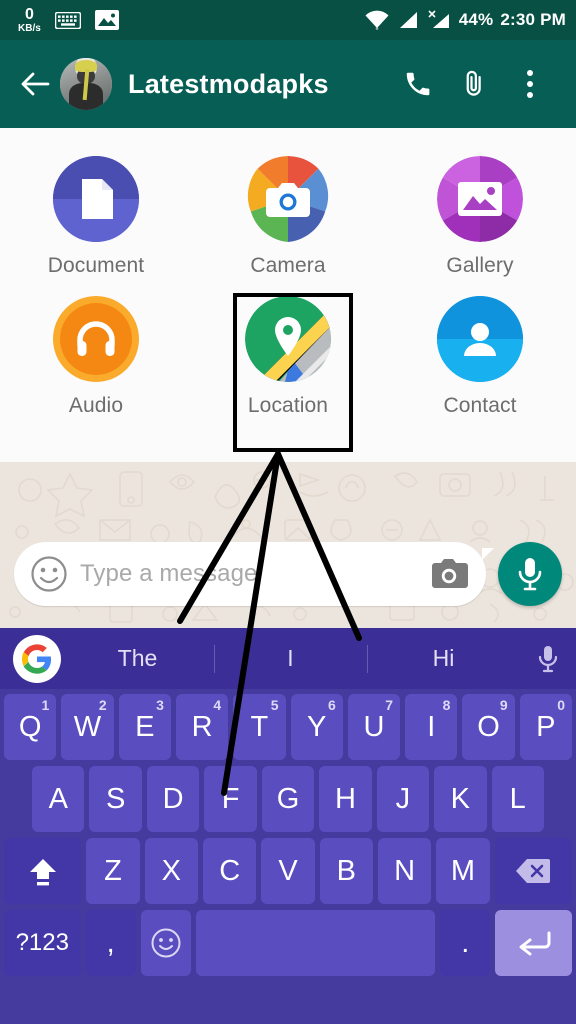 Image resolution: width=576 pixels, height=1024 pixels. What do you see at coordinates (463, 871) in the screenshot?
I see `key-m: M` at bounding box center [463, 871].